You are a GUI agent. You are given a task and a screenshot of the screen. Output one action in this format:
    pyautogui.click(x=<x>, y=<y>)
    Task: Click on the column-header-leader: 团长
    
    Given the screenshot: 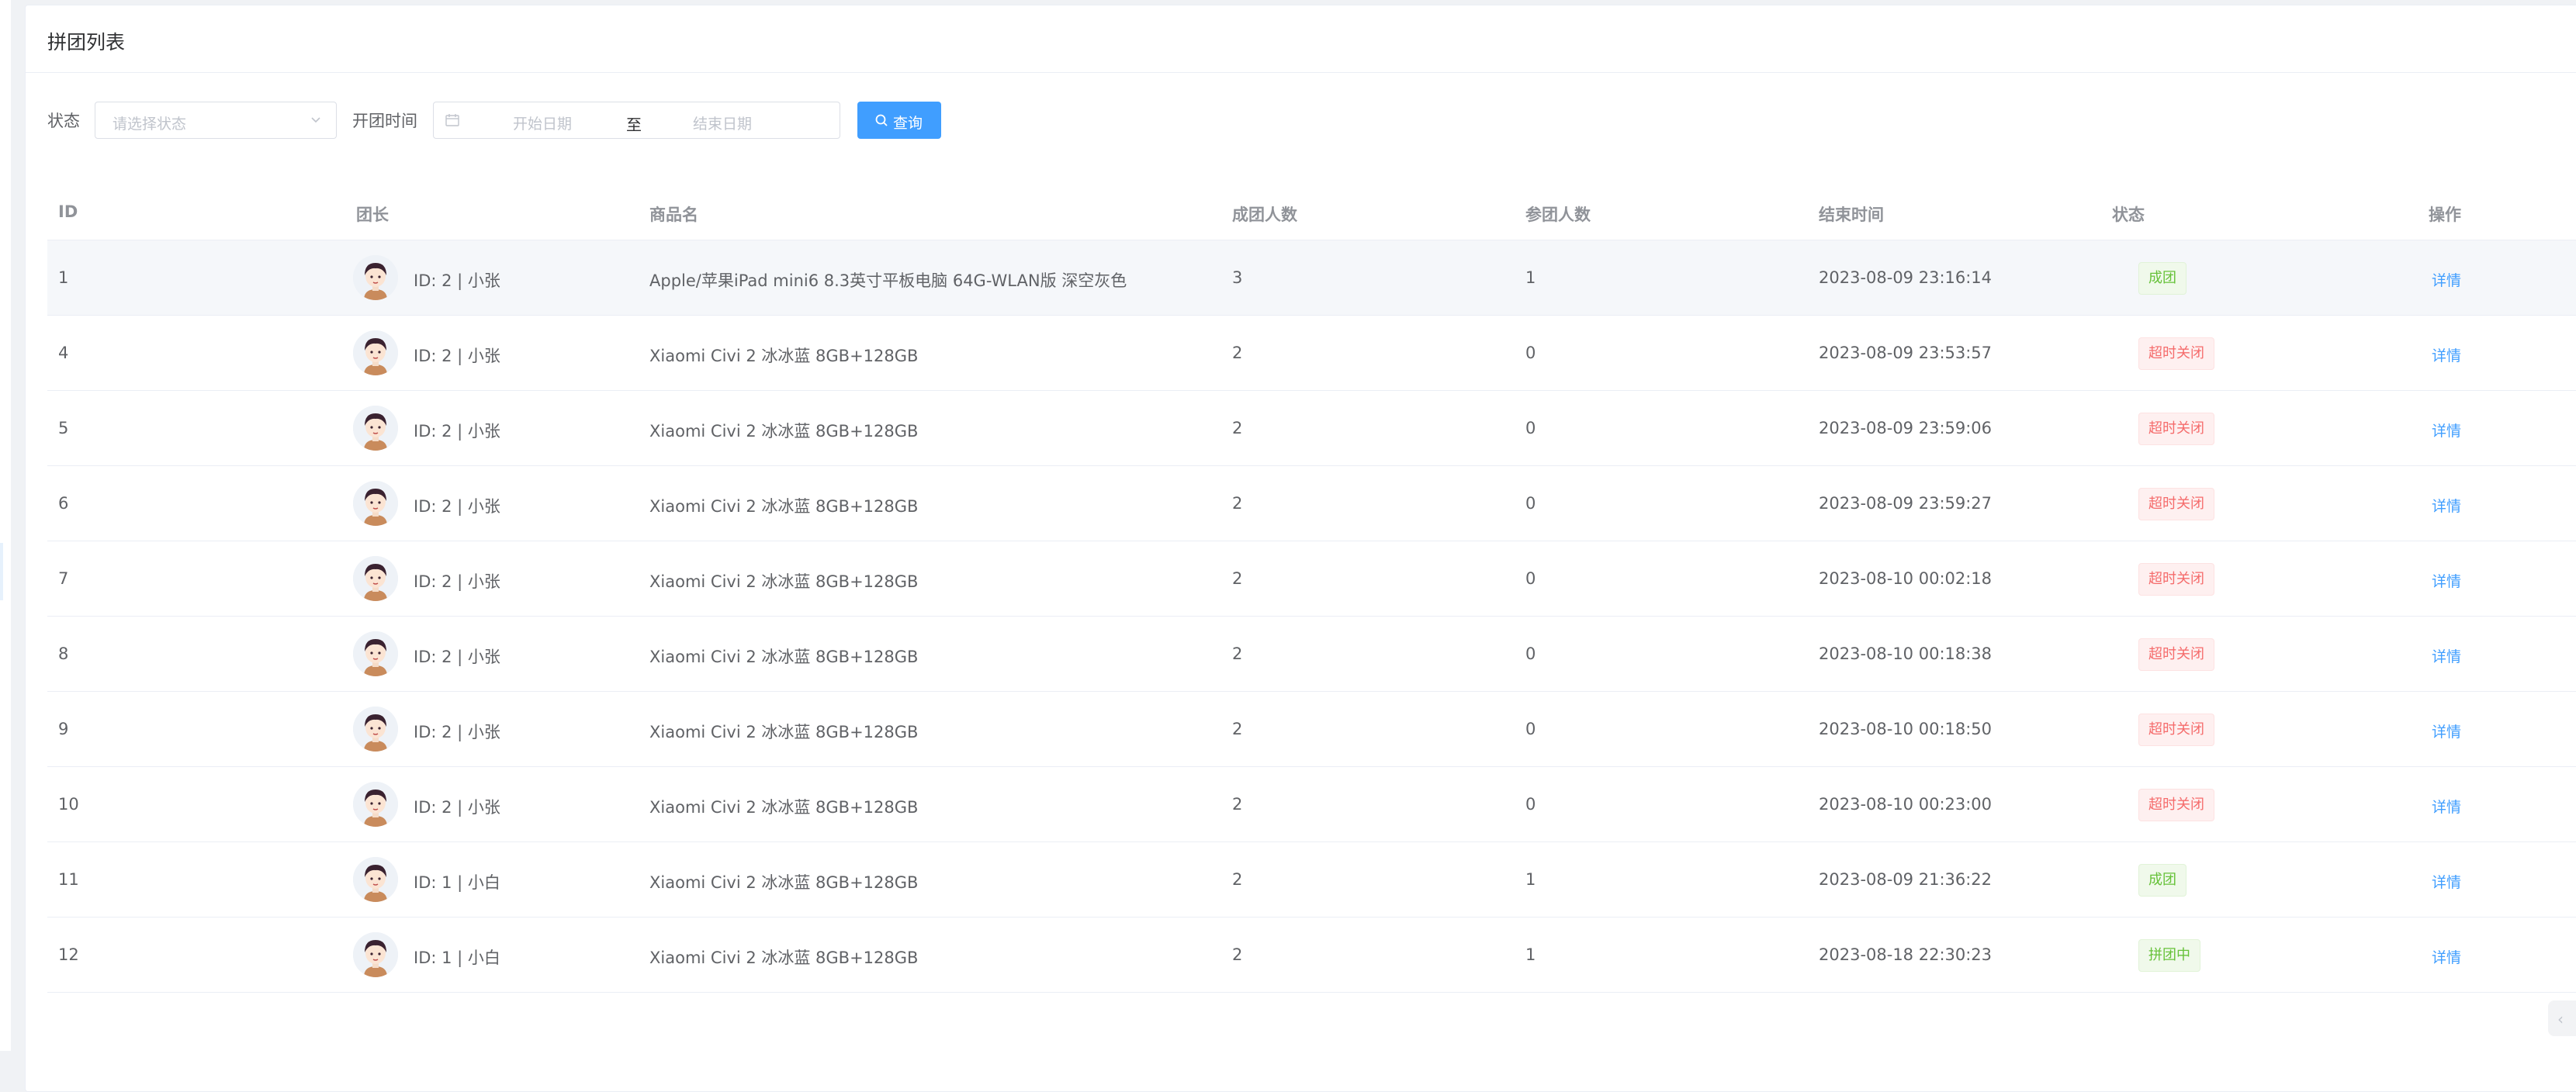 What is the action you would take?
    pyautogui.click(x=372, y=215)
    